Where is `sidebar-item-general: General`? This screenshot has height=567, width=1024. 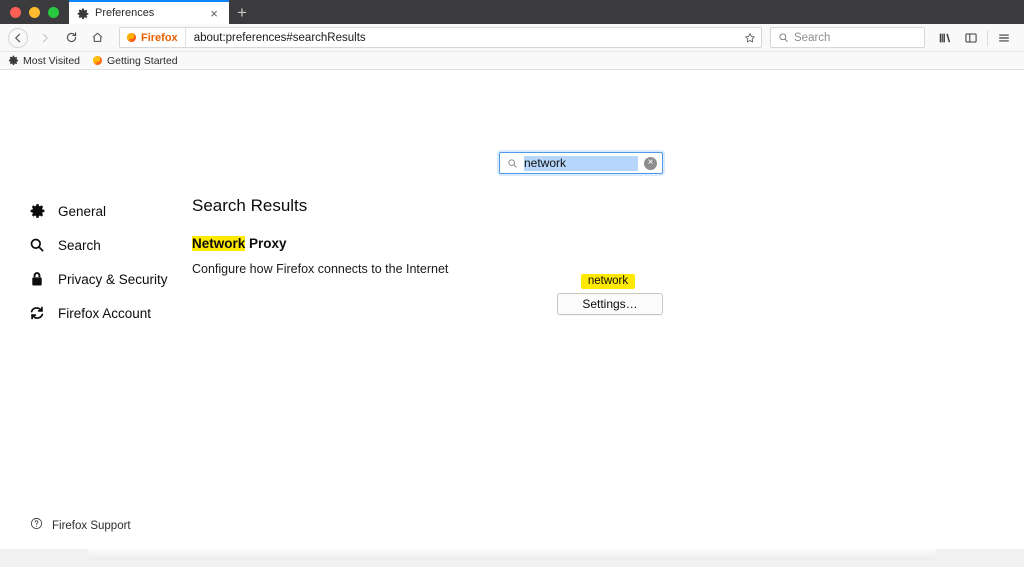
sidebar-item-general: General is located at coordinates (108, 211).